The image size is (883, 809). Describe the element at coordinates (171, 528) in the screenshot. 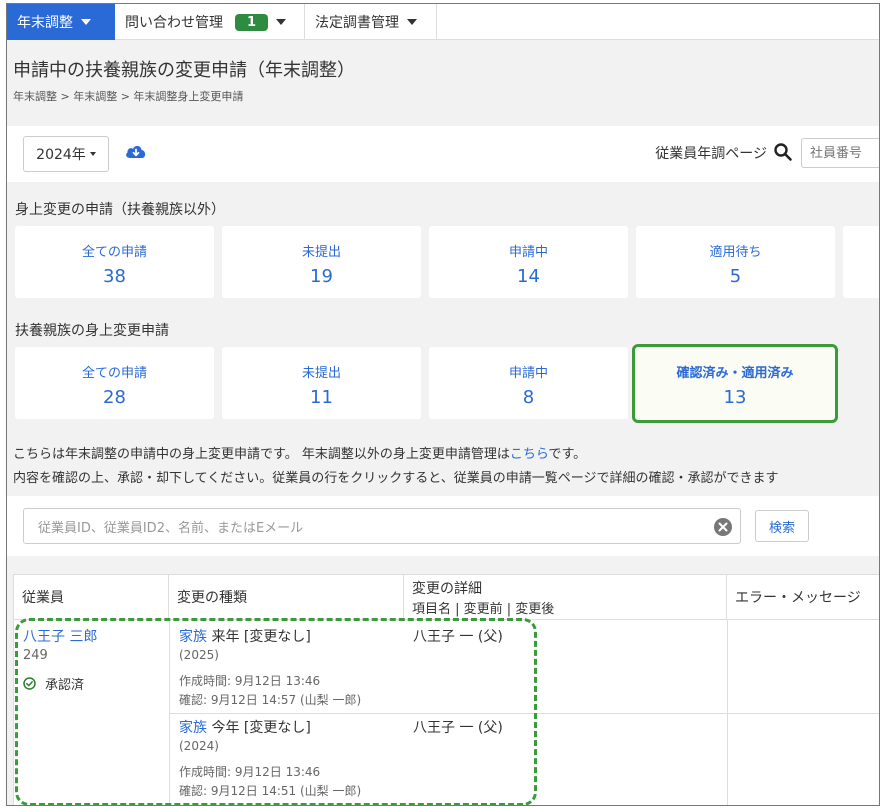

I see `search-placeholder: 従業員ID、従業員ID2、名前、またはEメール` at that location.